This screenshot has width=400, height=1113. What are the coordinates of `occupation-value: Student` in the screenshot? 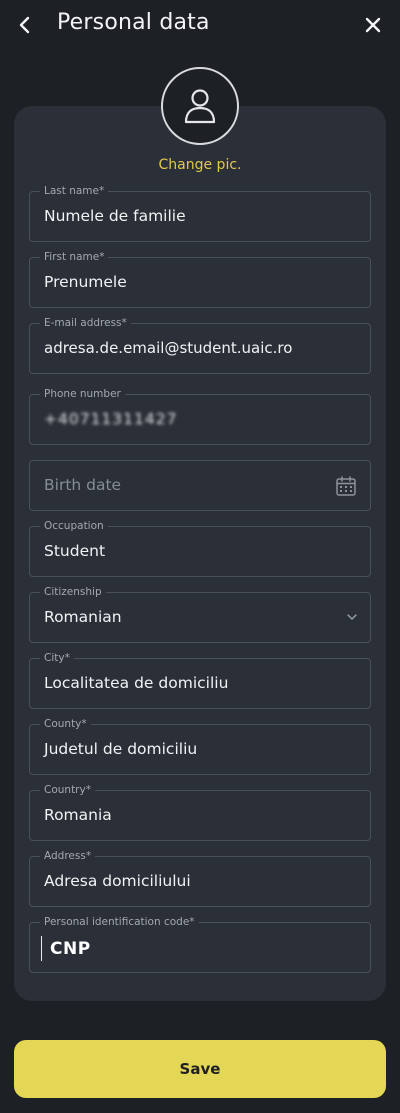 It's located at (75, 551).